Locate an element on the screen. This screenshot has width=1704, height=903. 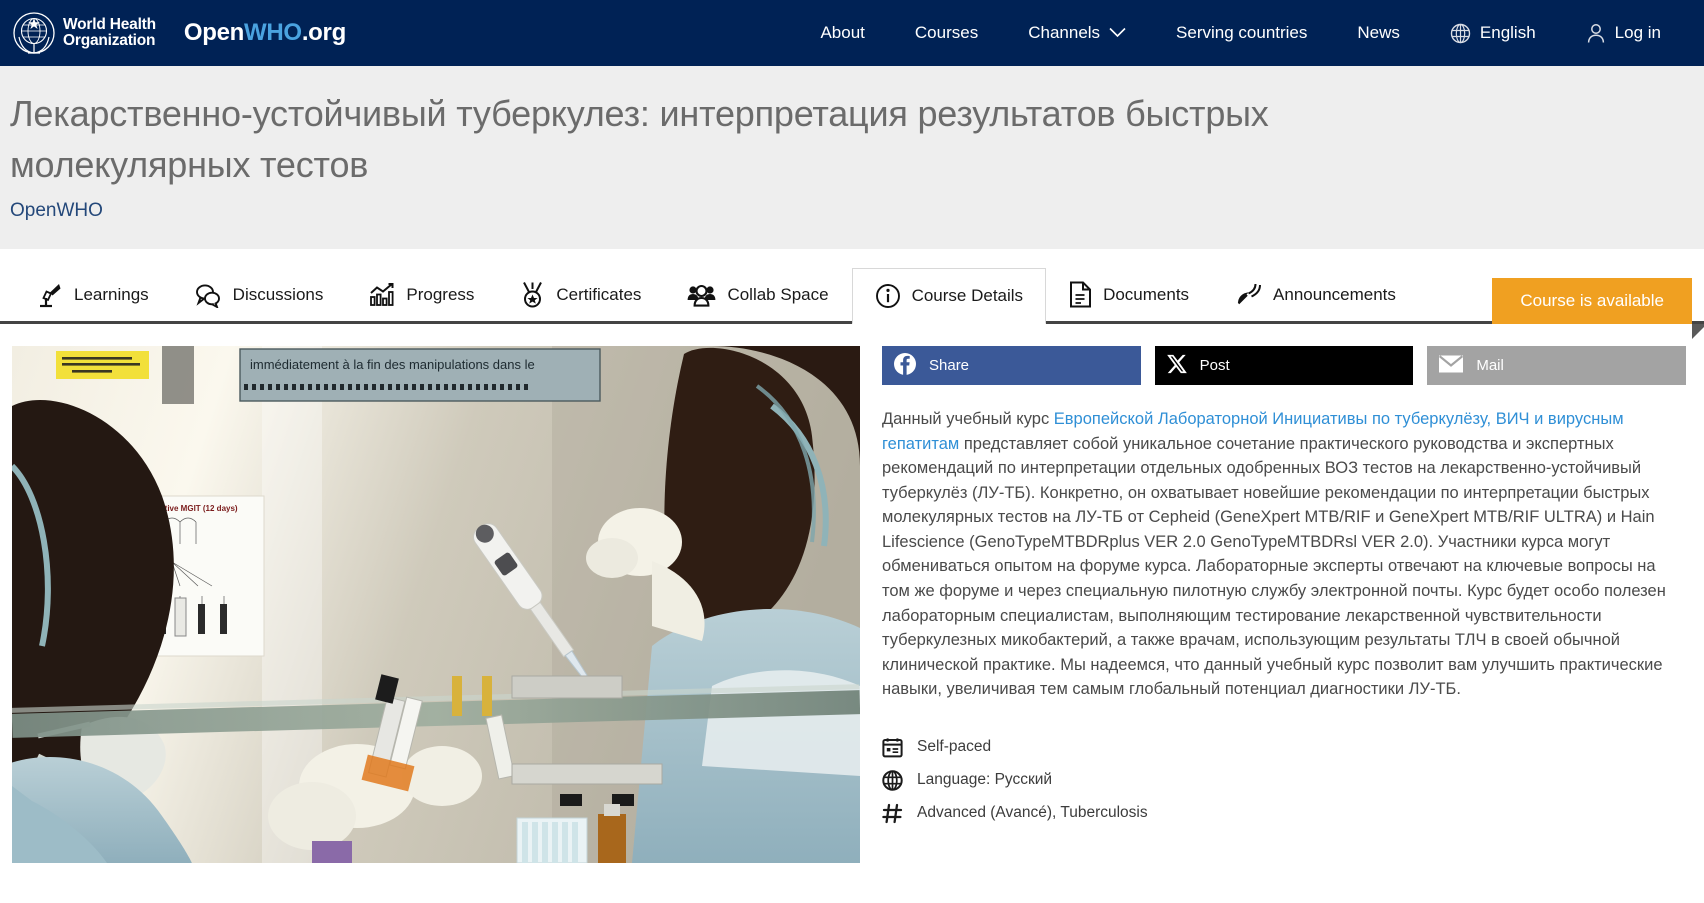
nav-news: News is located at coordinates (1378, 33).